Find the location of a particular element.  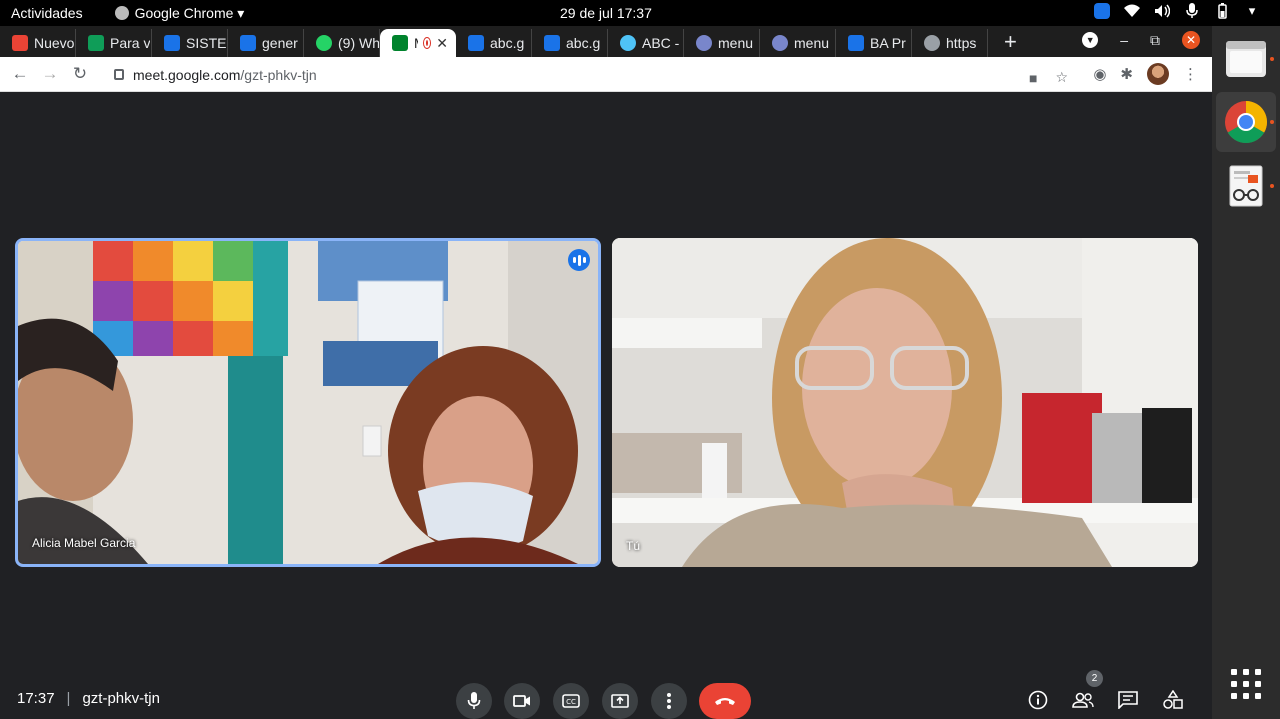

people-button is located at coordinates (1083, 700).